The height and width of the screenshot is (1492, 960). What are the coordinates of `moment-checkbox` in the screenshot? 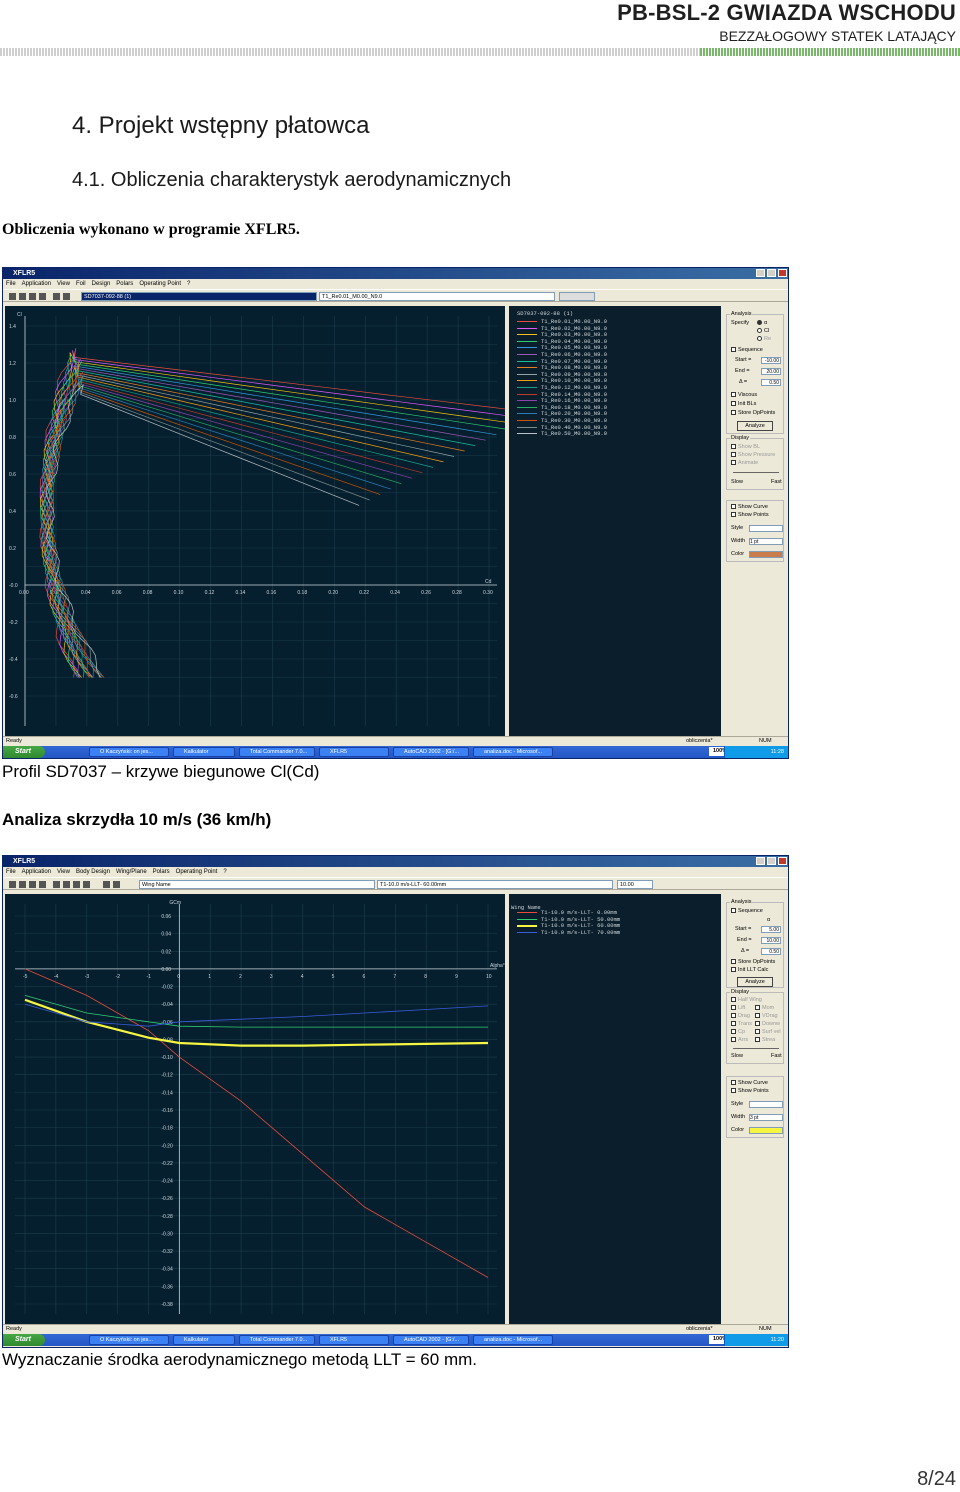 It's located at (757, 1008).